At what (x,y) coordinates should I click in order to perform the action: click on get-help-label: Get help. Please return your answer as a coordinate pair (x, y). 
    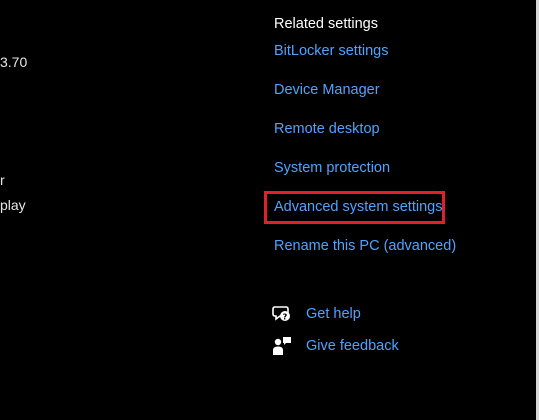
    Looking at the image, I should click on (333, 314).